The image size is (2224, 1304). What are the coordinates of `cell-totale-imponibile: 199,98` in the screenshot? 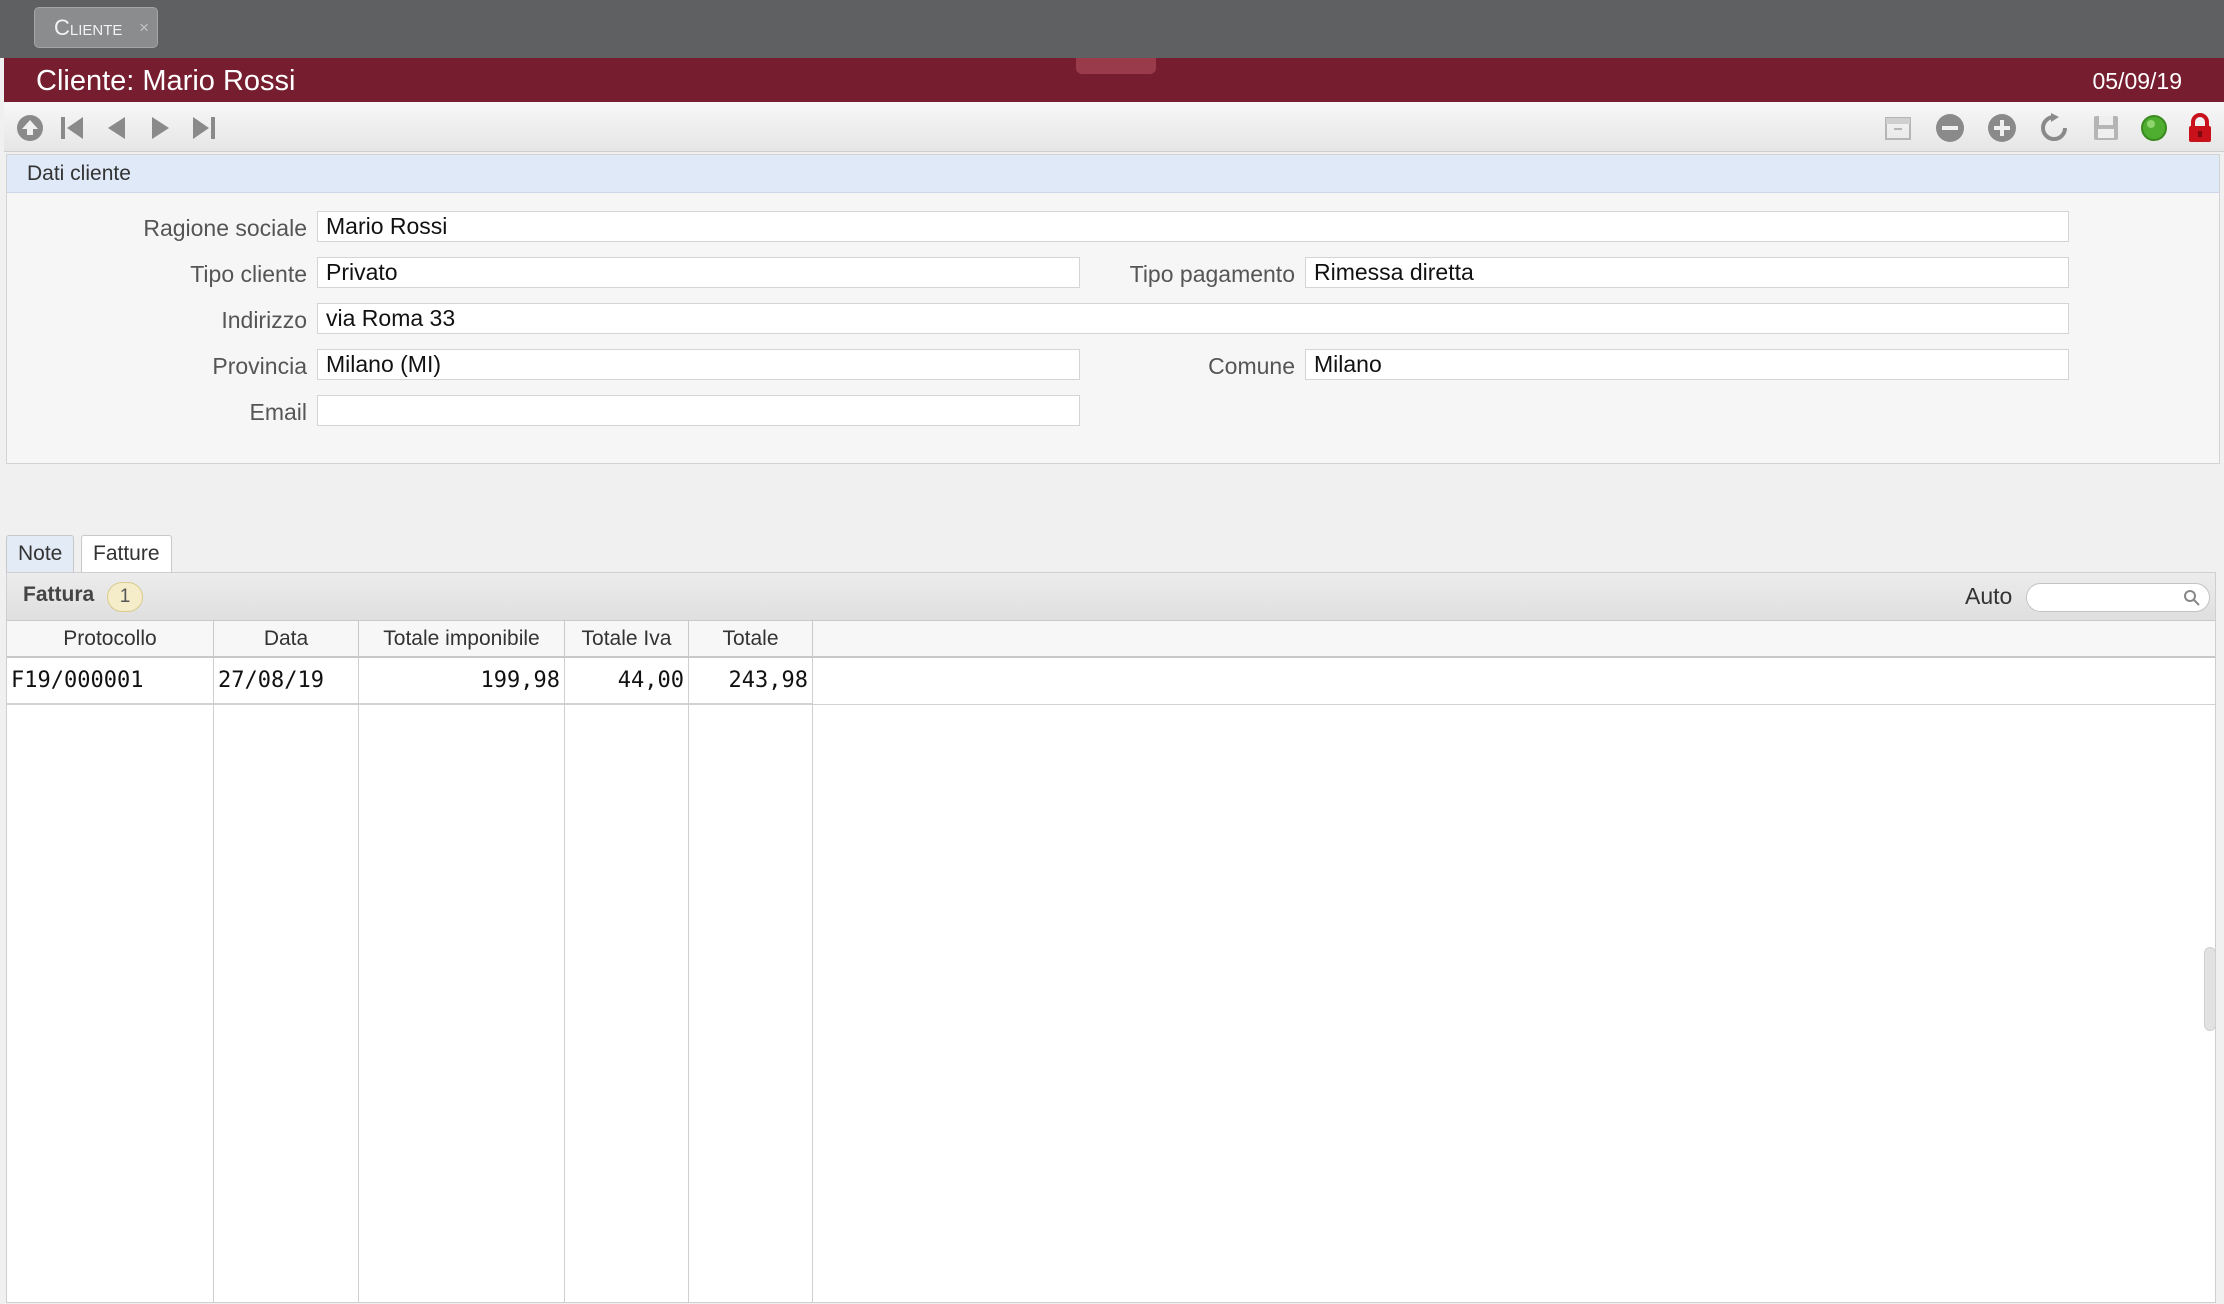 It's located at (461, 681).